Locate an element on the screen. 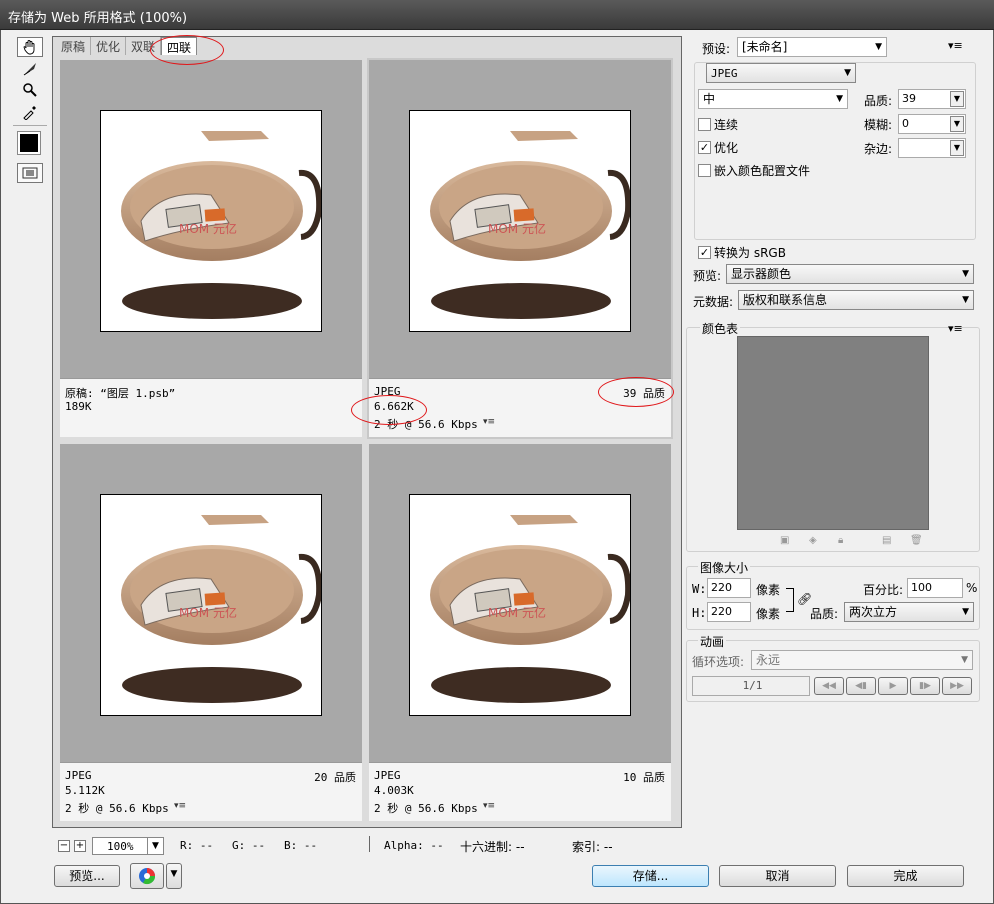  zoom-in-button: + is located at coordinates (80, 846).